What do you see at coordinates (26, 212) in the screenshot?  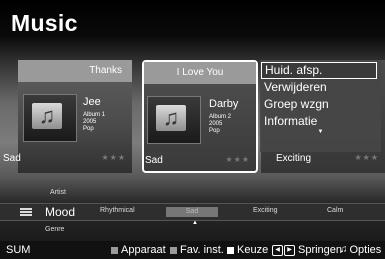 I see `list-icon` at bounding box center [26, 212].